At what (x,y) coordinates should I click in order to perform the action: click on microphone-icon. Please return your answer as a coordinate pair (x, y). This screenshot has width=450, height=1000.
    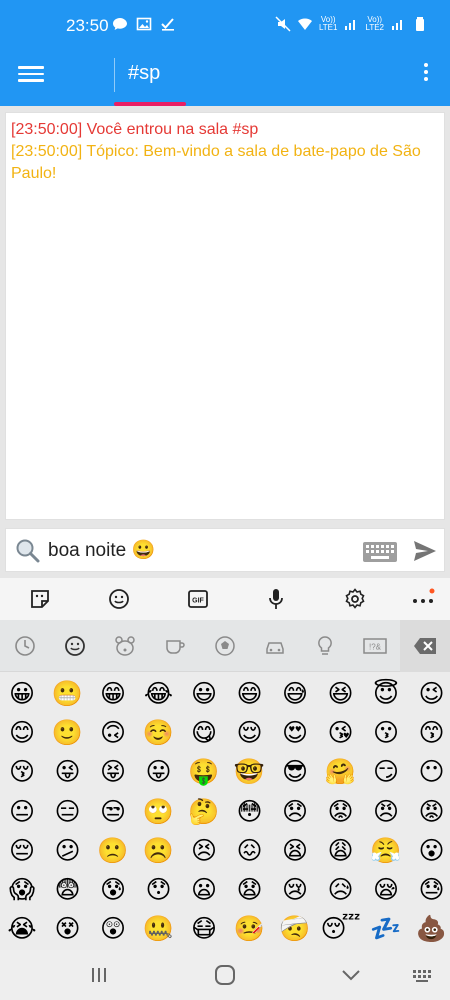
    Looking at the image, I should click on (276, 599).